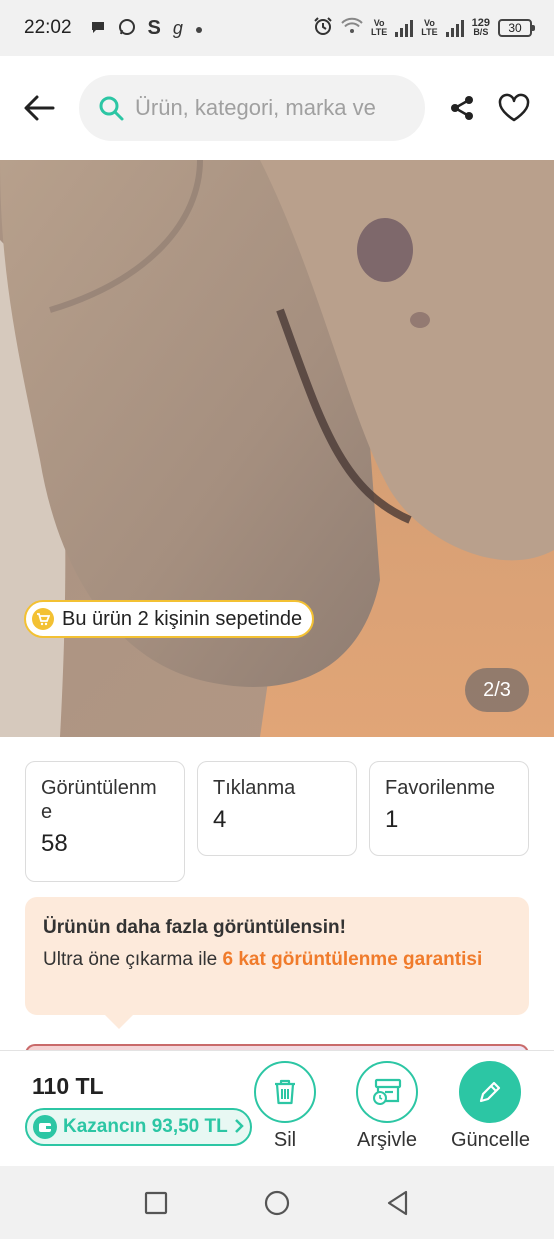 This screenshot has height=1239, width=554. What do you see at coordinates (352, 959) in the screenshot?
I see `promo-highlight: 6 kat görüntülenme garantisi` at bounding box center [352, 959].